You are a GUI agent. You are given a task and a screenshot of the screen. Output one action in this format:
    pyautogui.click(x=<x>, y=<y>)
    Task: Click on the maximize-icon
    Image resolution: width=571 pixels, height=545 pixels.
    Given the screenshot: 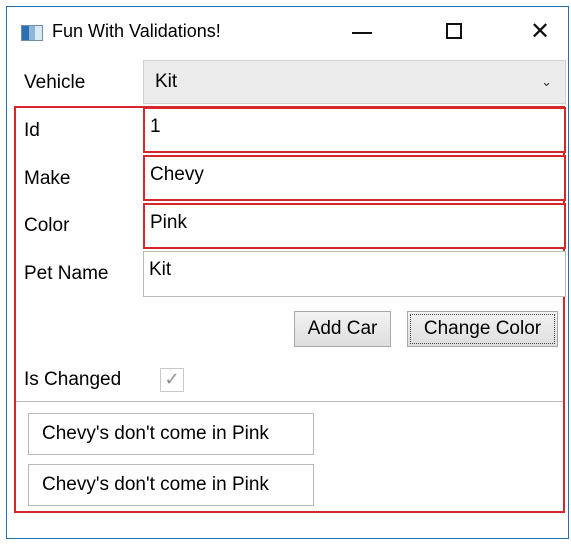 What is the action you would take?
    pyautogui.click(x=454, y=31)
    